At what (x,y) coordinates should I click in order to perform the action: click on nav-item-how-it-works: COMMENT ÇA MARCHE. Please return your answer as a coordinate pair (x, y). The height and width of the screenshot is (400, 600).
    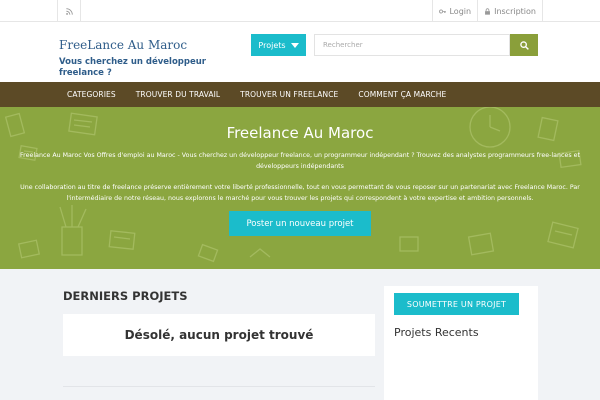
    Looking at the image, I should click on (402, 94).